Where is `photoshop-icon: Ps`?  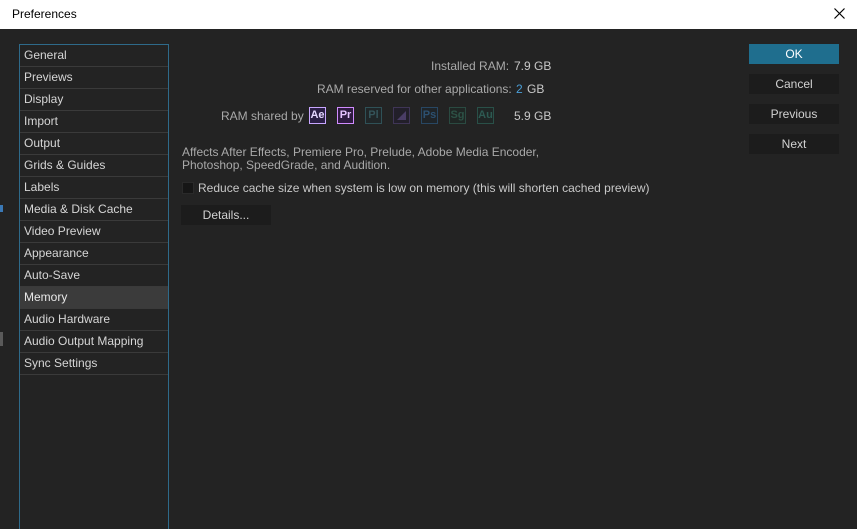 photoshop-icon: Ps is located at coordinates (429, 115).